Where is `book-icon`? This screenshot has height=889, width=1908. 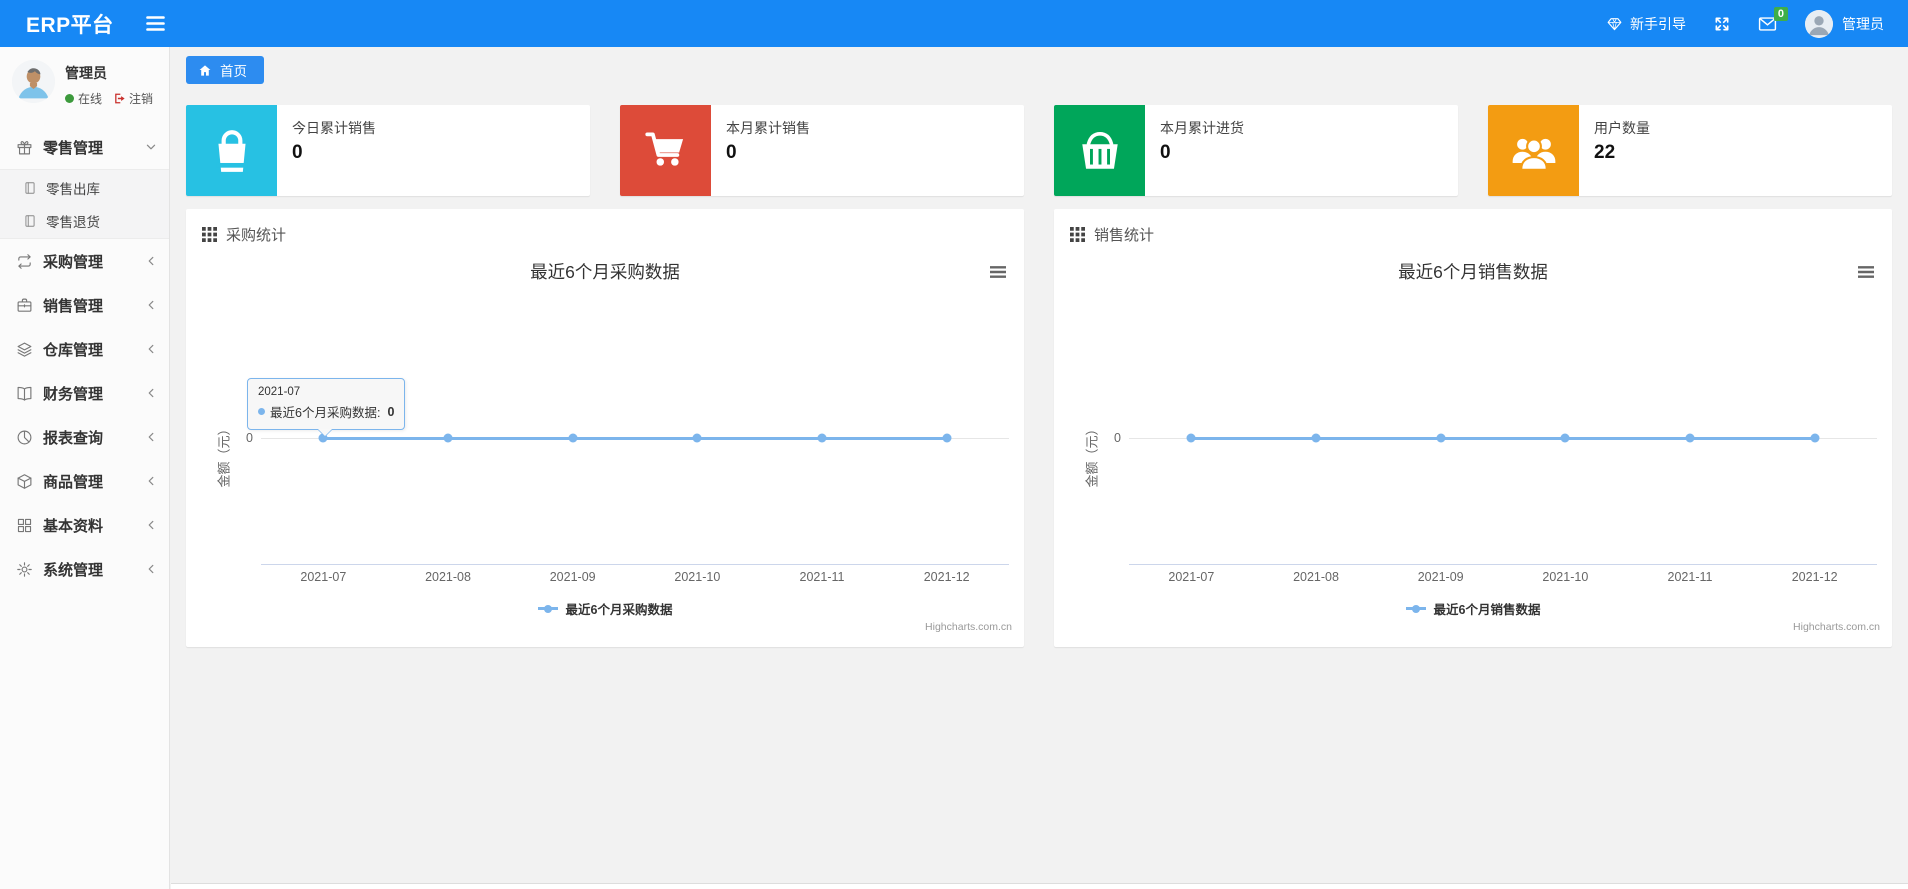 book-icon is located at coordinates (24, 393).